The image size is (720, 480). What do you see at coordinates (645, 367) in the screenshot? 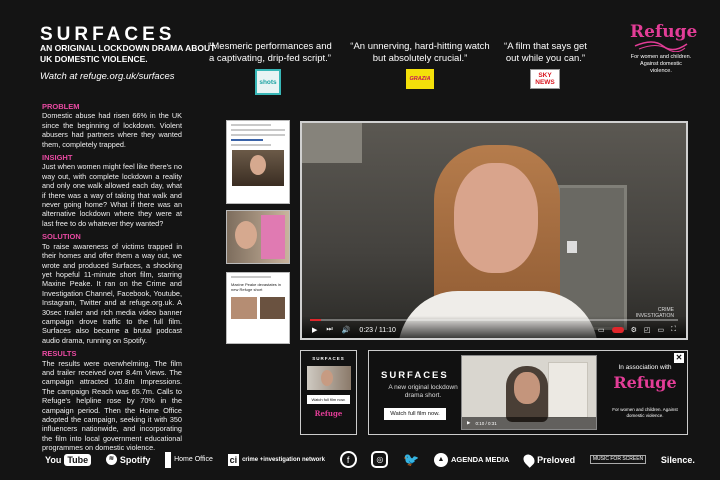
I see `association-label: In association with` at bounding box center [645, 367].